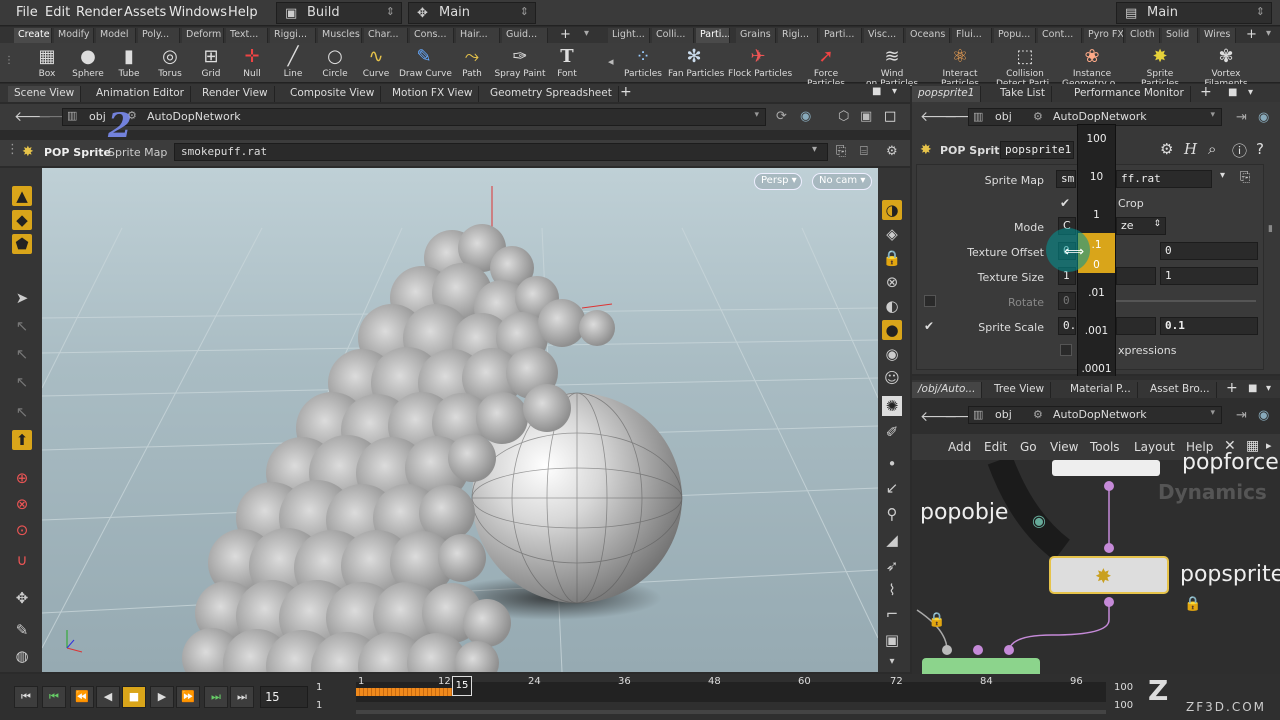 This screenshot has width=1280, height=720. I want to click on snapshot-icon: ▣, so click(866, 116).